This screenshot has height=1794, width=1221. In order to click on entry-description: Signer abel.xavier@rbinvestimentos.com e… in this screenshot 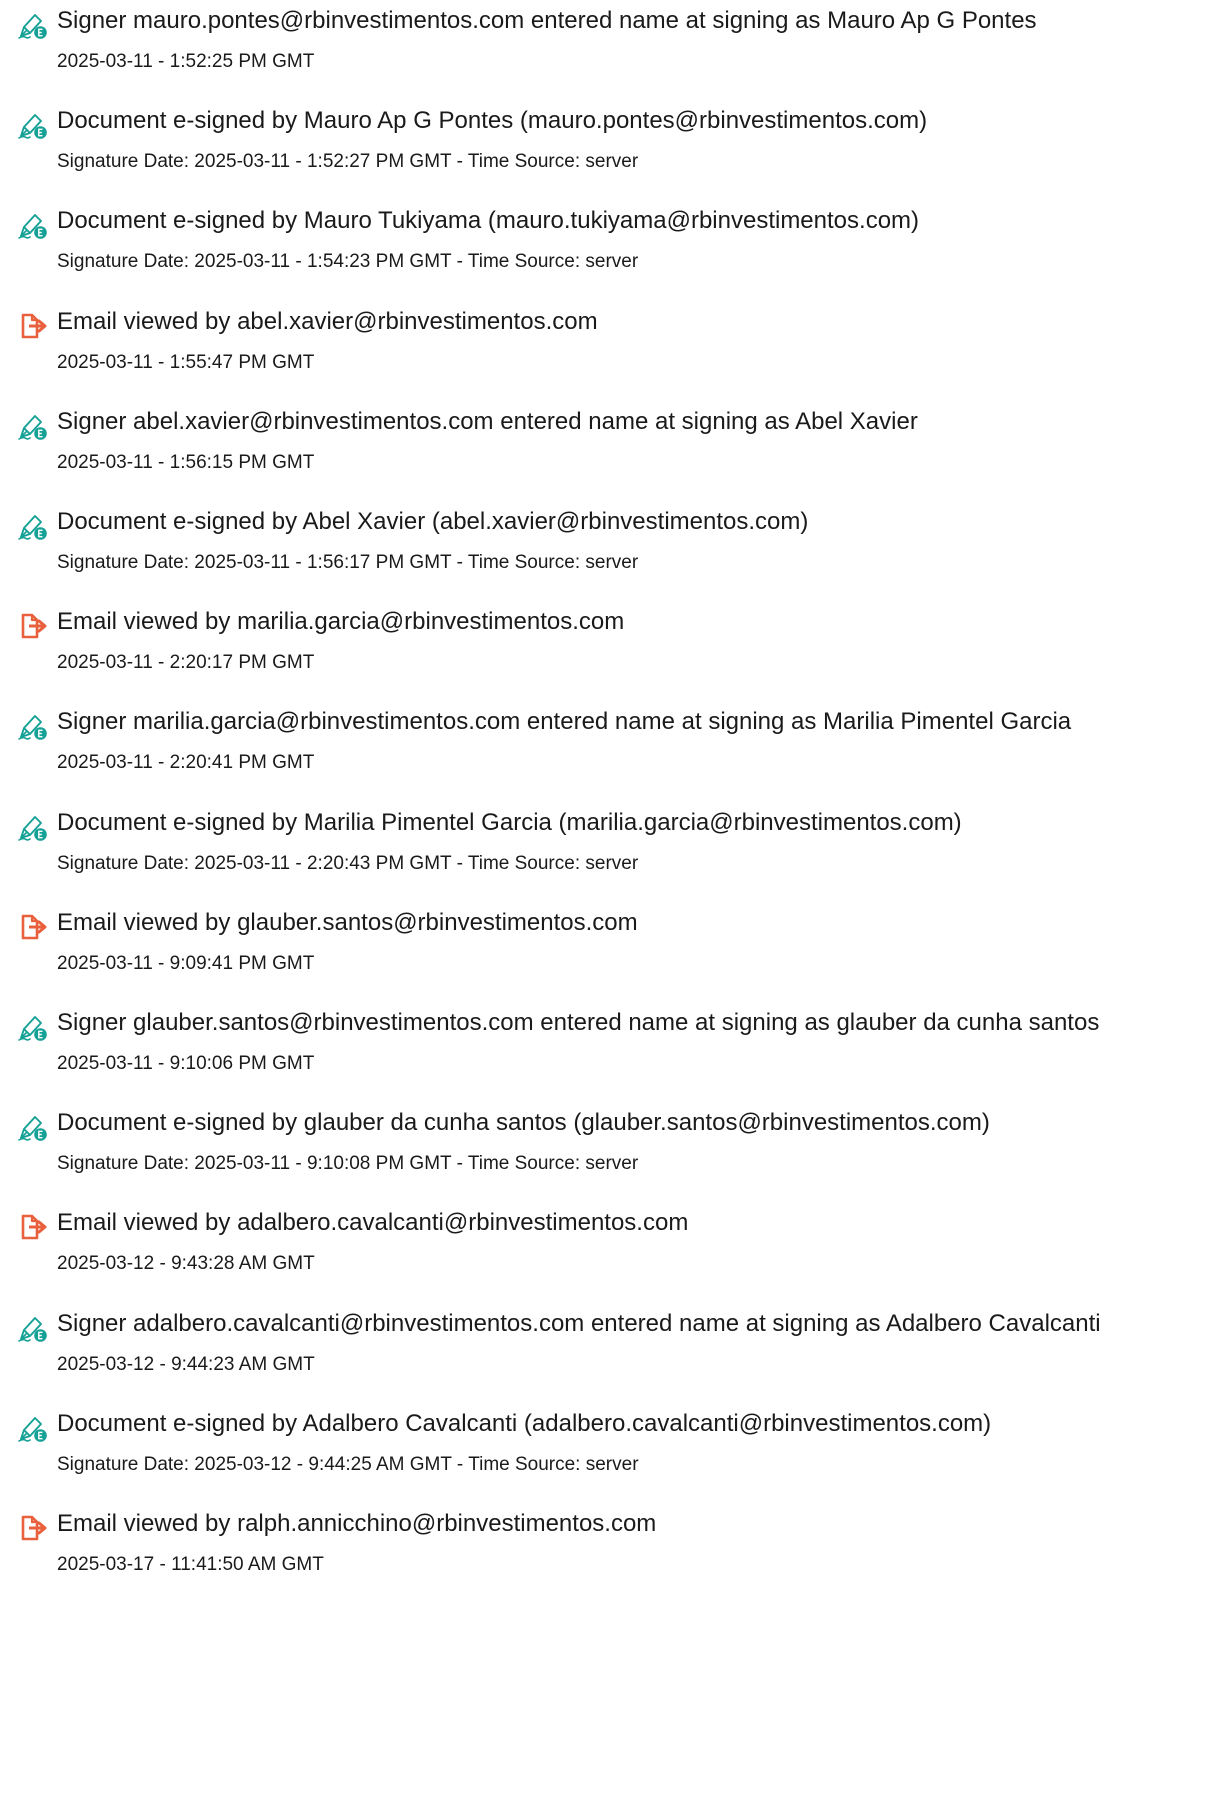, I will do `click(487, 421)`.